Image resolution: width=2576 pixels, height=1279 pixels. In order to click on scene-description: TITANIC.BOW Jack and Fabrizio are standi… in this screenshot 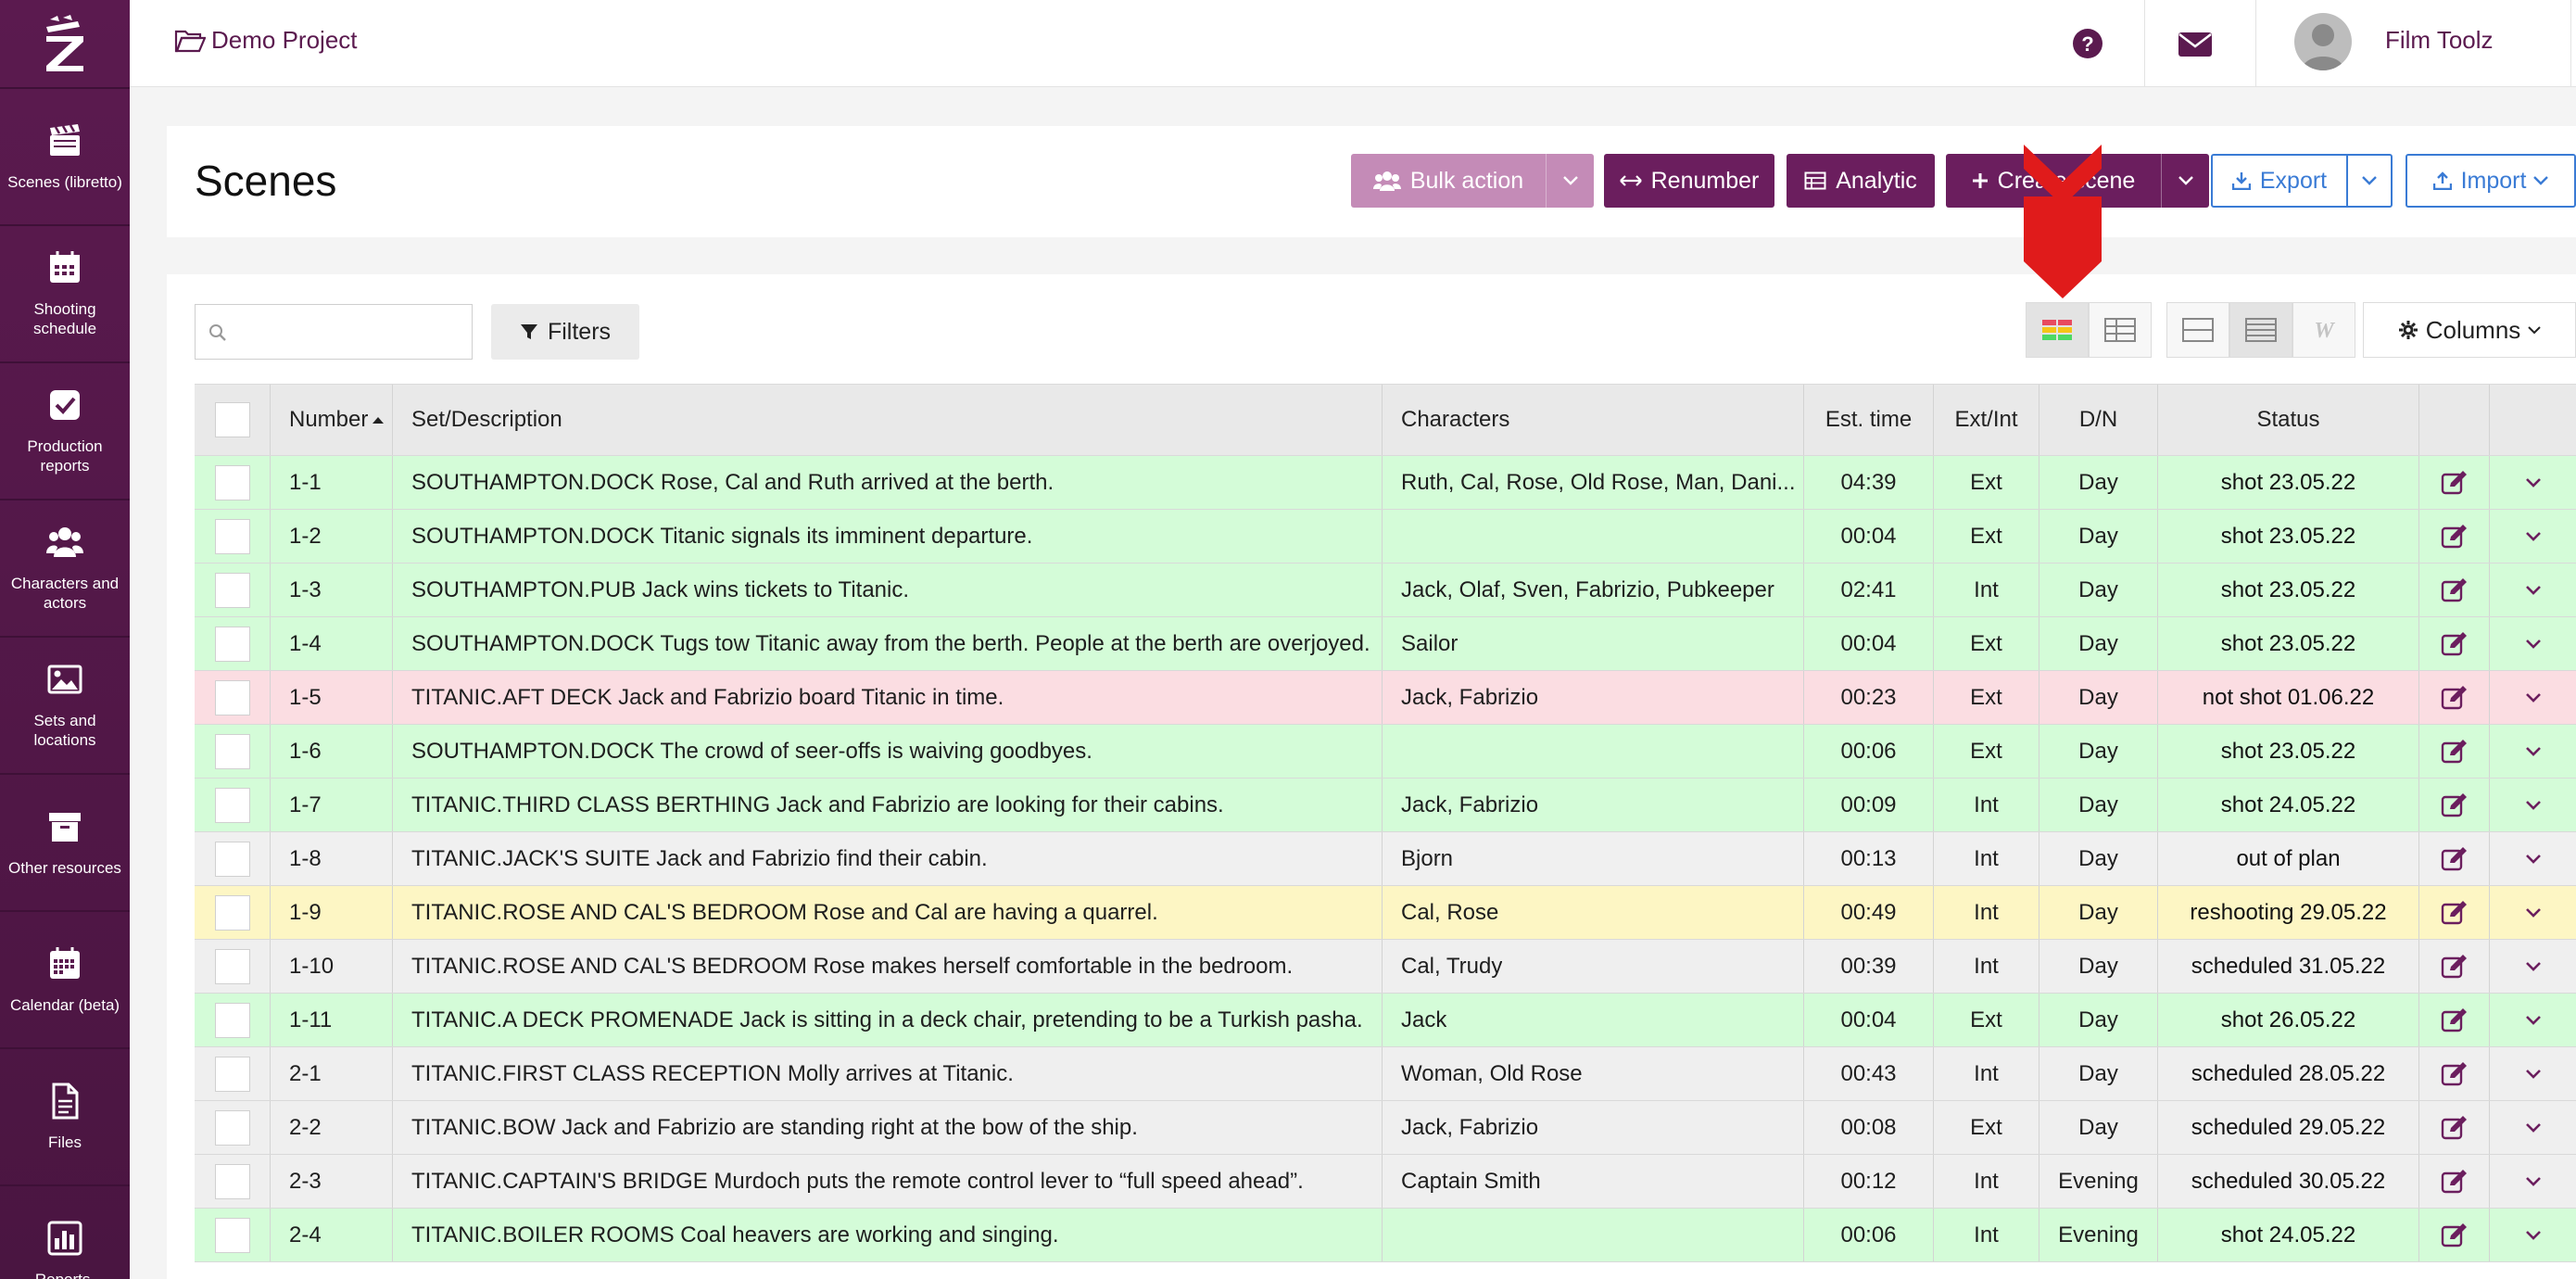, I will do `click(888, 1127)`.